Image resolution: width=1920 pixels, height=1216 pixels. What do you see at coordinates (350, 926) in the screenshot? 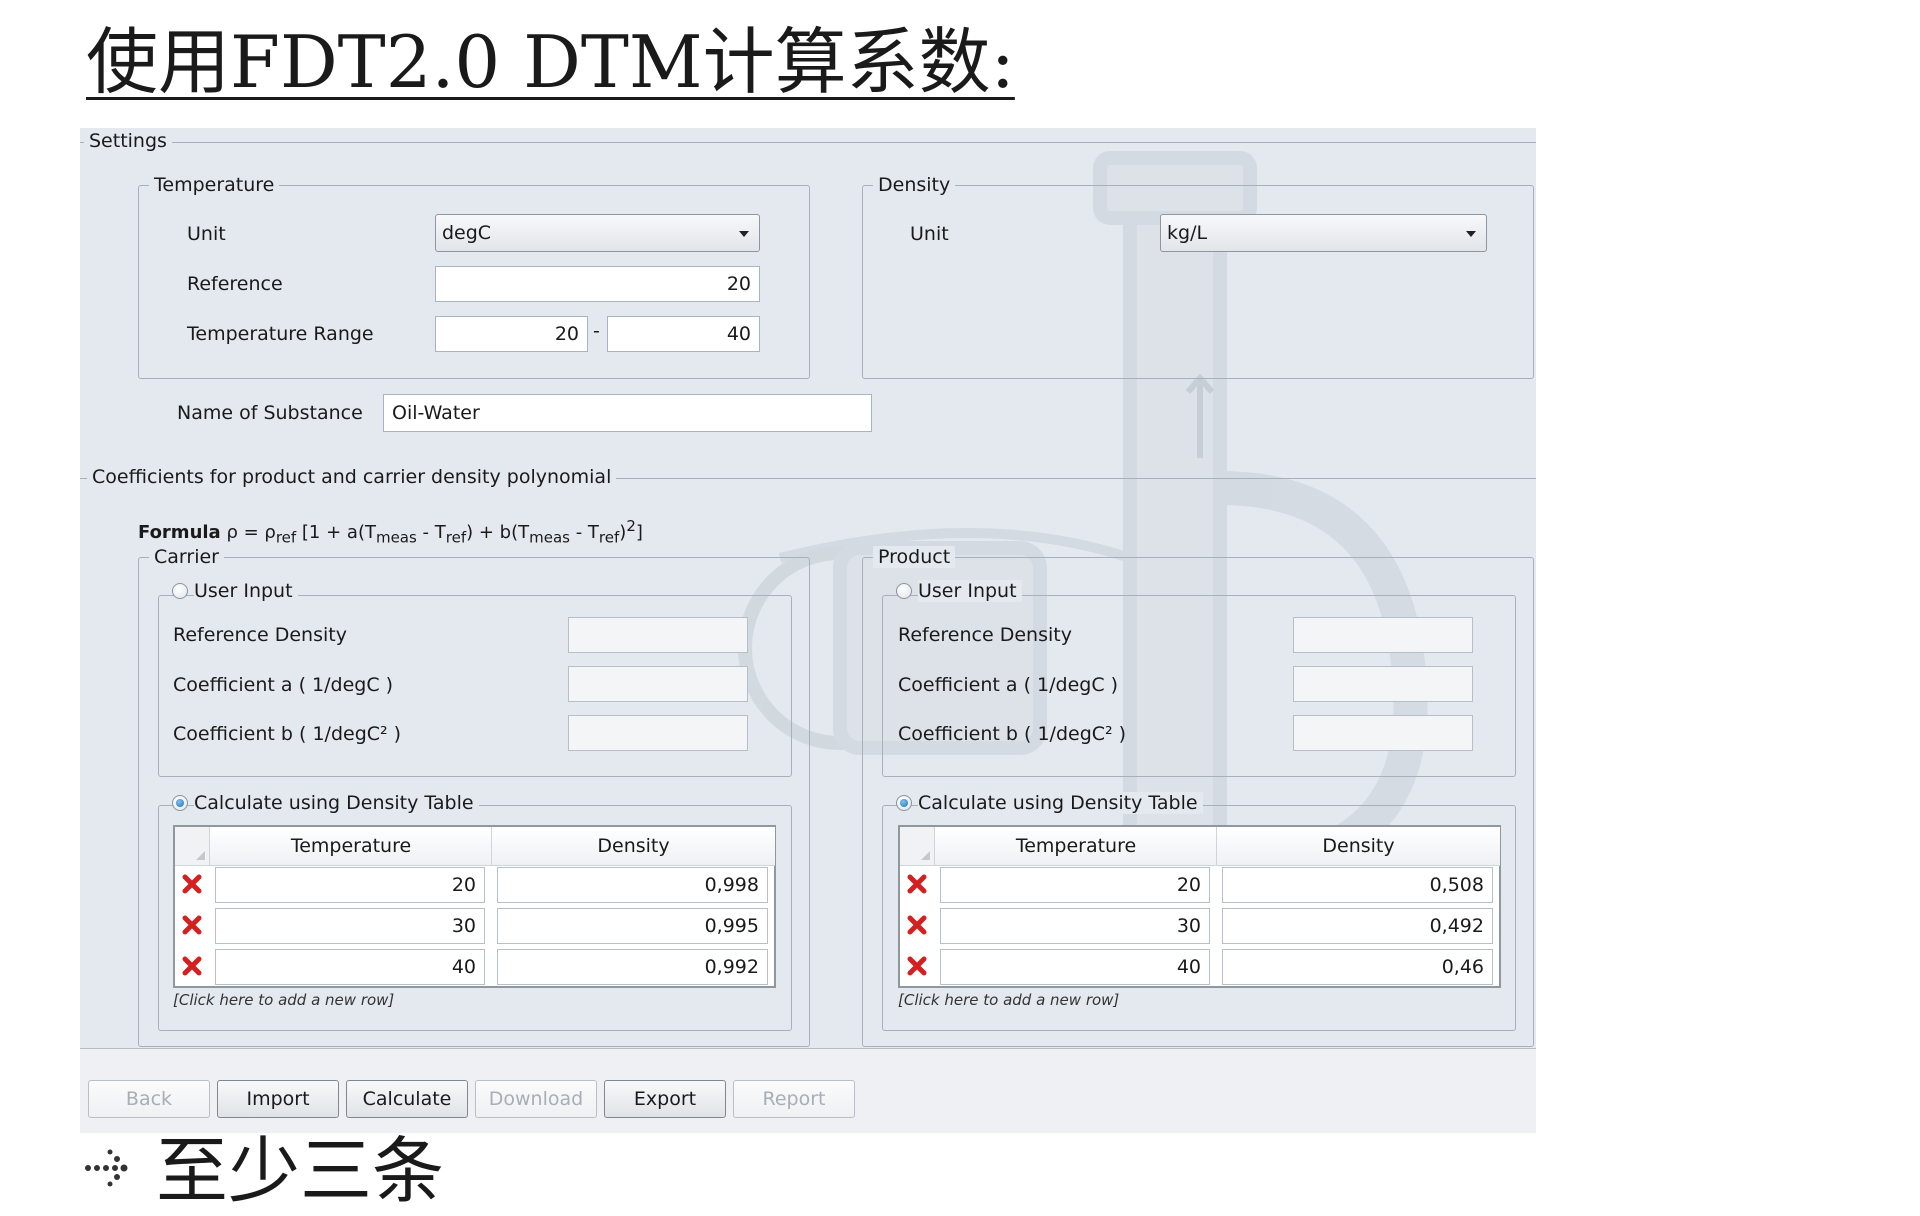
I see `carrier-temperature-cell: 30` at bounding box center [350, 926].